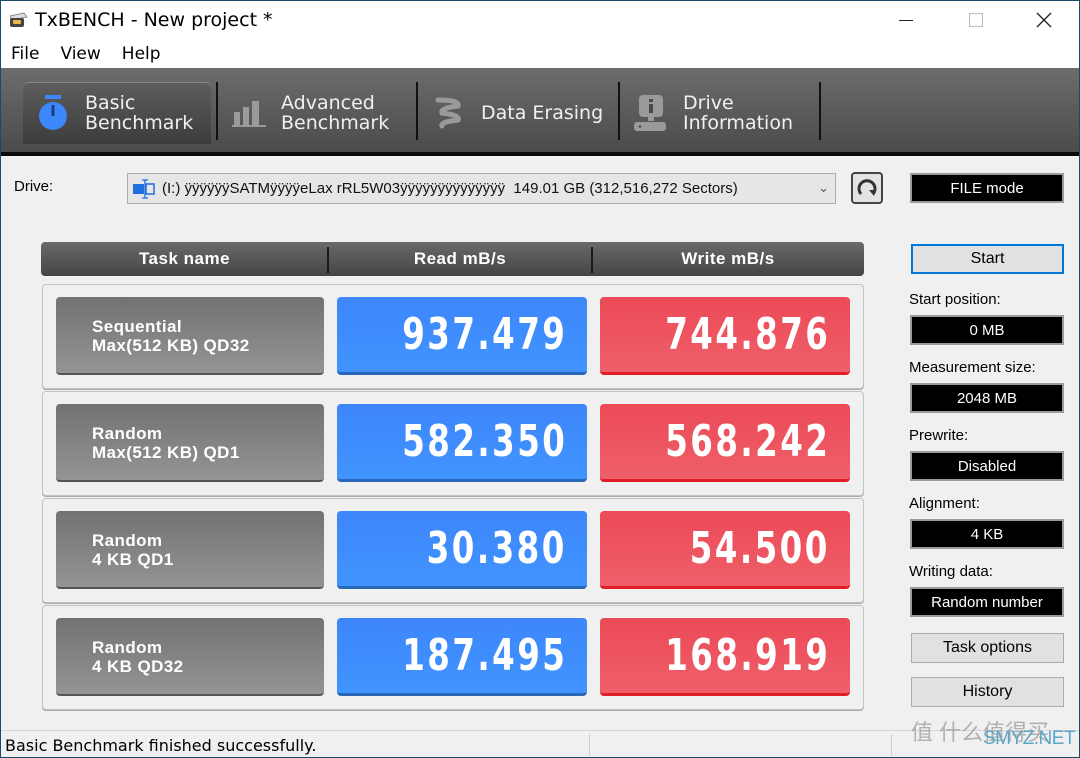 The image size is (1080, 758). Describe the element at coordinates (249, 113) in the screenshot. I see `bar-chart-icon` at that location.